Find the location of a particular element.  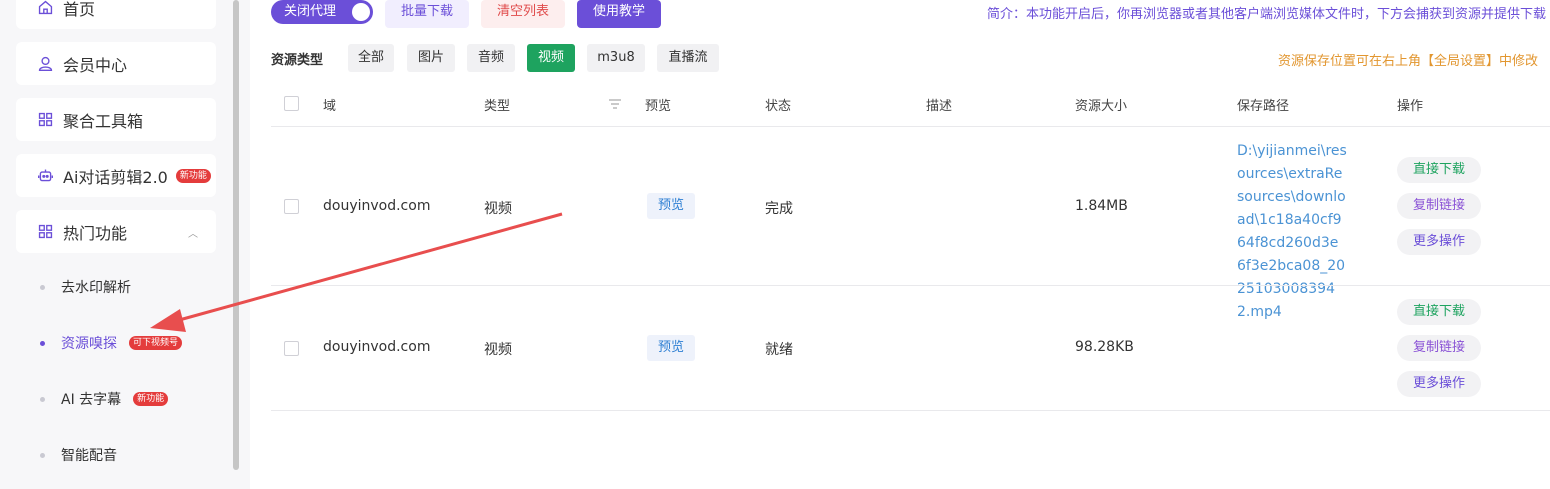

sidebar-item-label: Ai对话剪辑2.0 is located at coordinates (115, 177).